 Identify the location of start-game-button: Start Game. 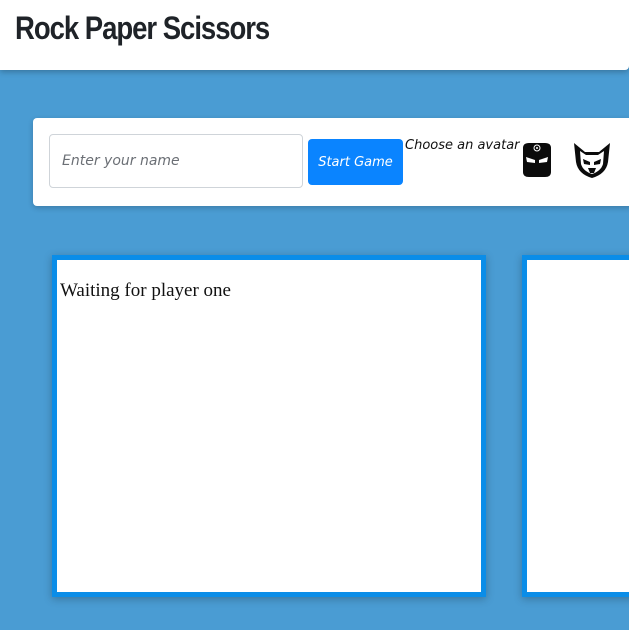
(355, 162).